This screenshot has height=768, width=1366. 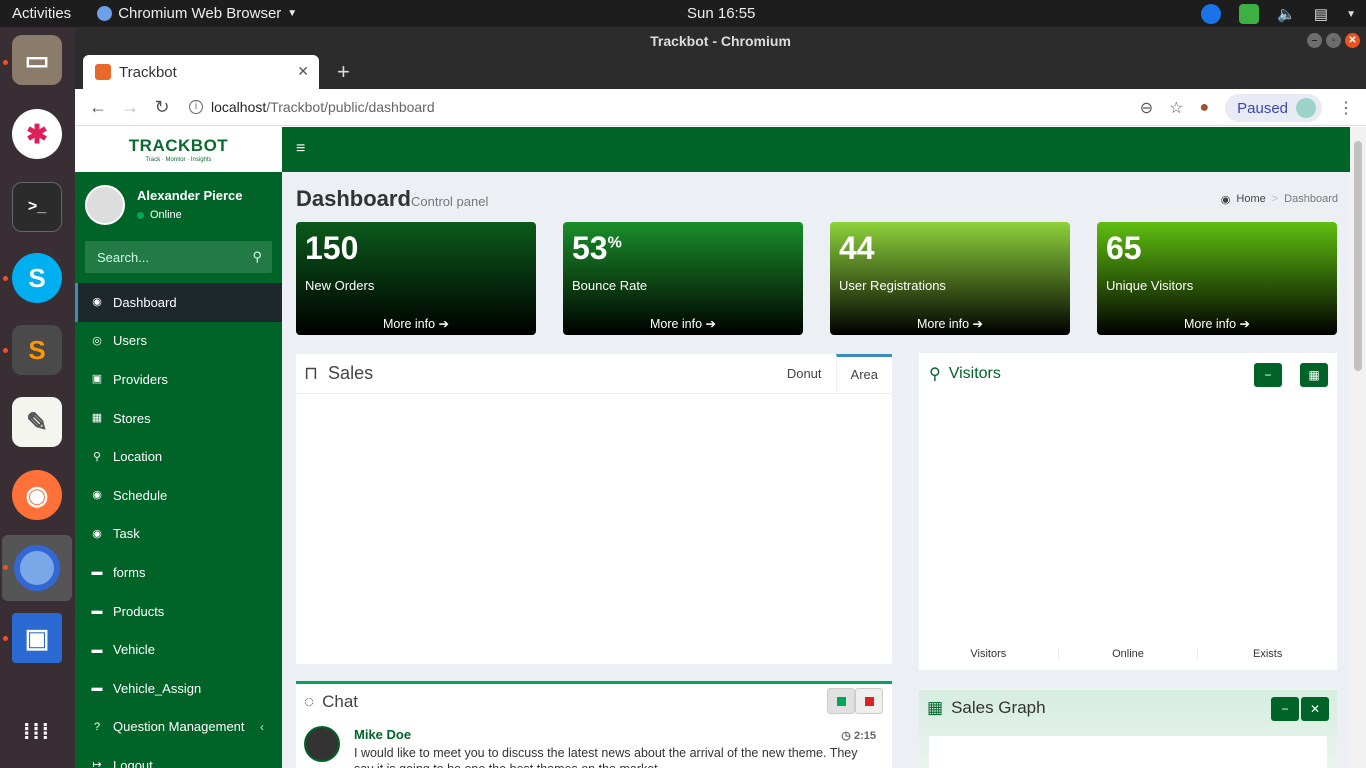 What do you see at coordinates (130, 107) in the screenshot?
I see `forward-icon: →` at bounding box center [130, 107].